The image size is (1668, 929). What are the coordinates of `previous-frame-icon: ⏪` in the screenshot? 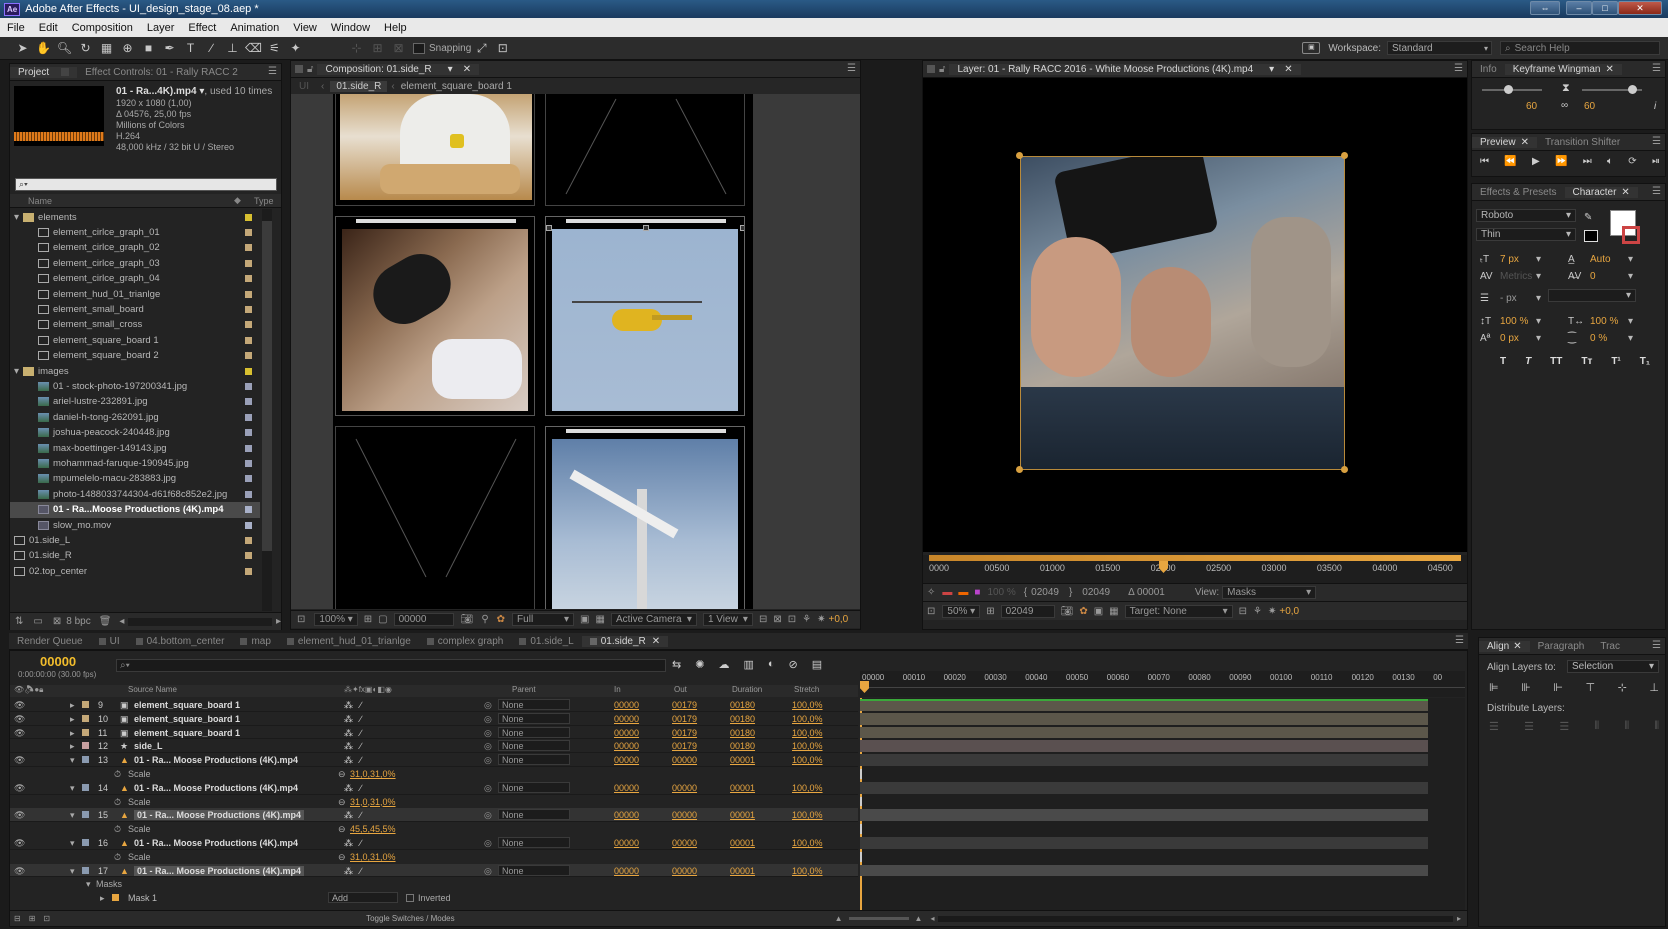 It's located at (1510, 161).